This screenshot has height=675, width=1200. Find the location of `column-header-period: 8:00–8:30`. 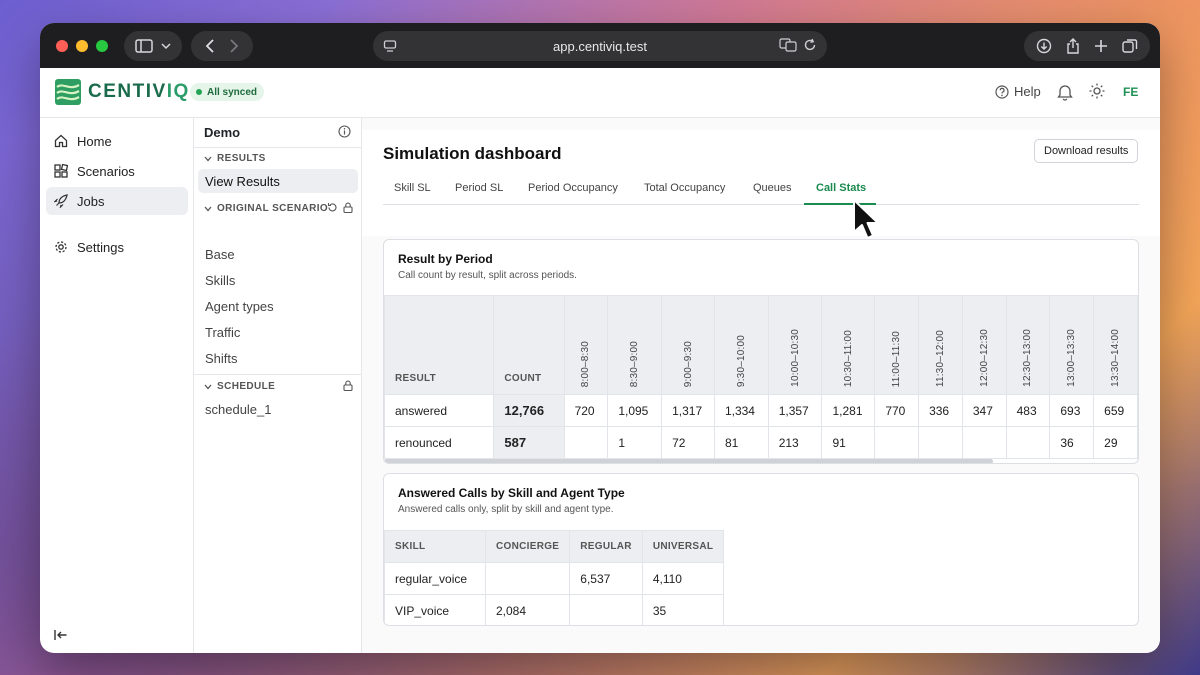

column-header-period: 8:00–8:30 is located at coordinates (586, 345).